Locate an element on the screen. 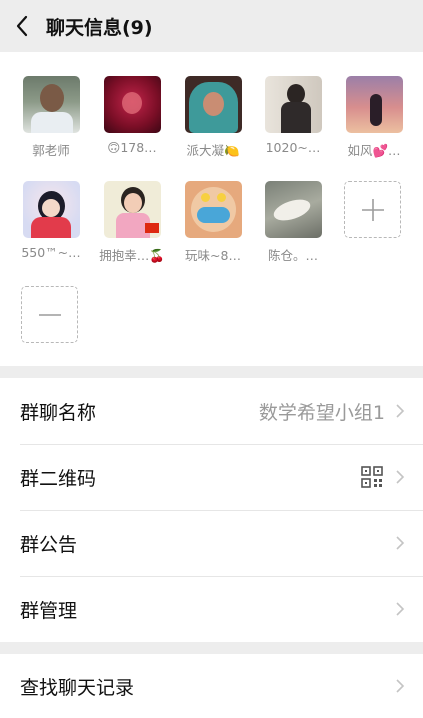 This screenshot has height=718, width=423. member-item: 郭老师 is located at coordinates (51, 121).